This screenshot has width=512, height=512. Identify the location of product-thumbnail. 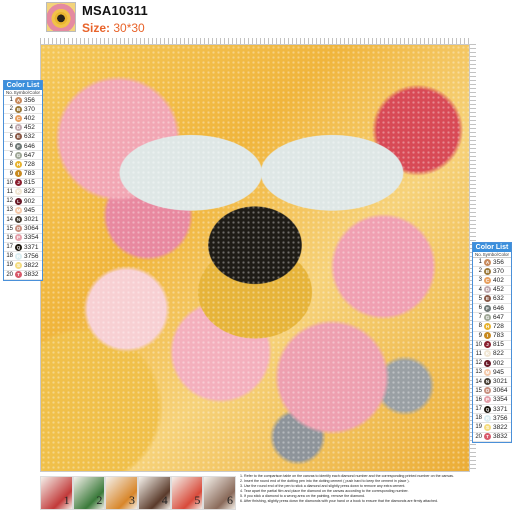
(61, 17).